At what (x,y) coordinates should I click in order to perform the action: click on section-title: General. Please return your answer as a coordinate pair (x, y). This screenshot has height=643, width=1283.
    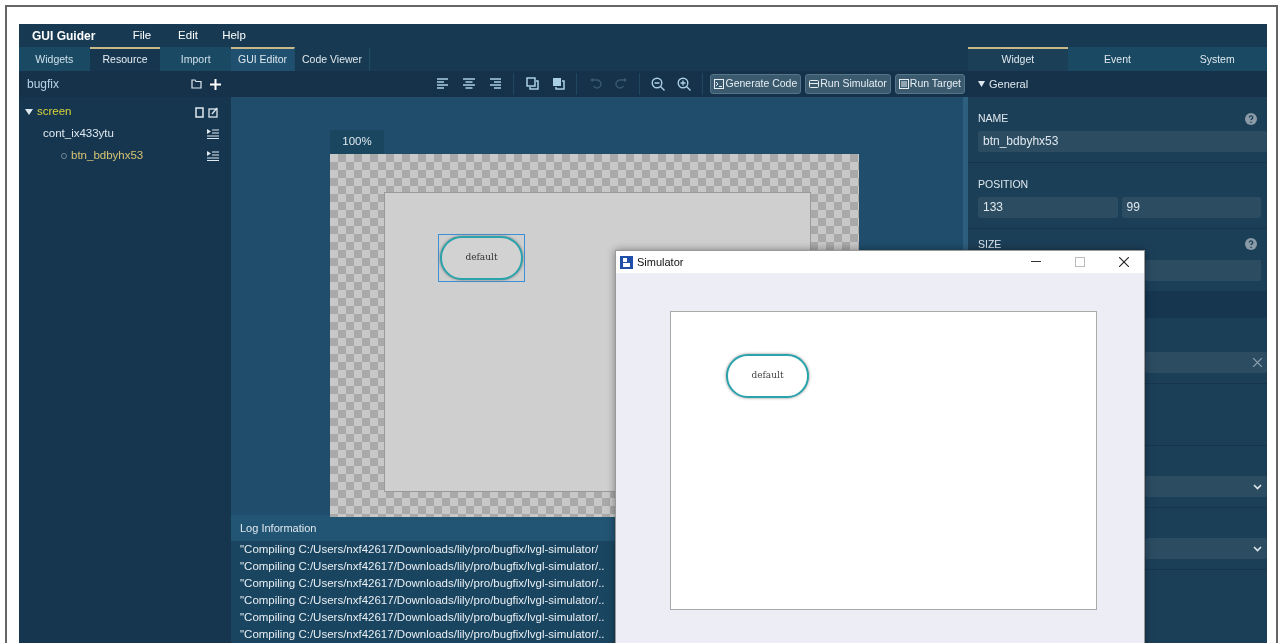
    Looking at the image, I should click on (1009, 84).